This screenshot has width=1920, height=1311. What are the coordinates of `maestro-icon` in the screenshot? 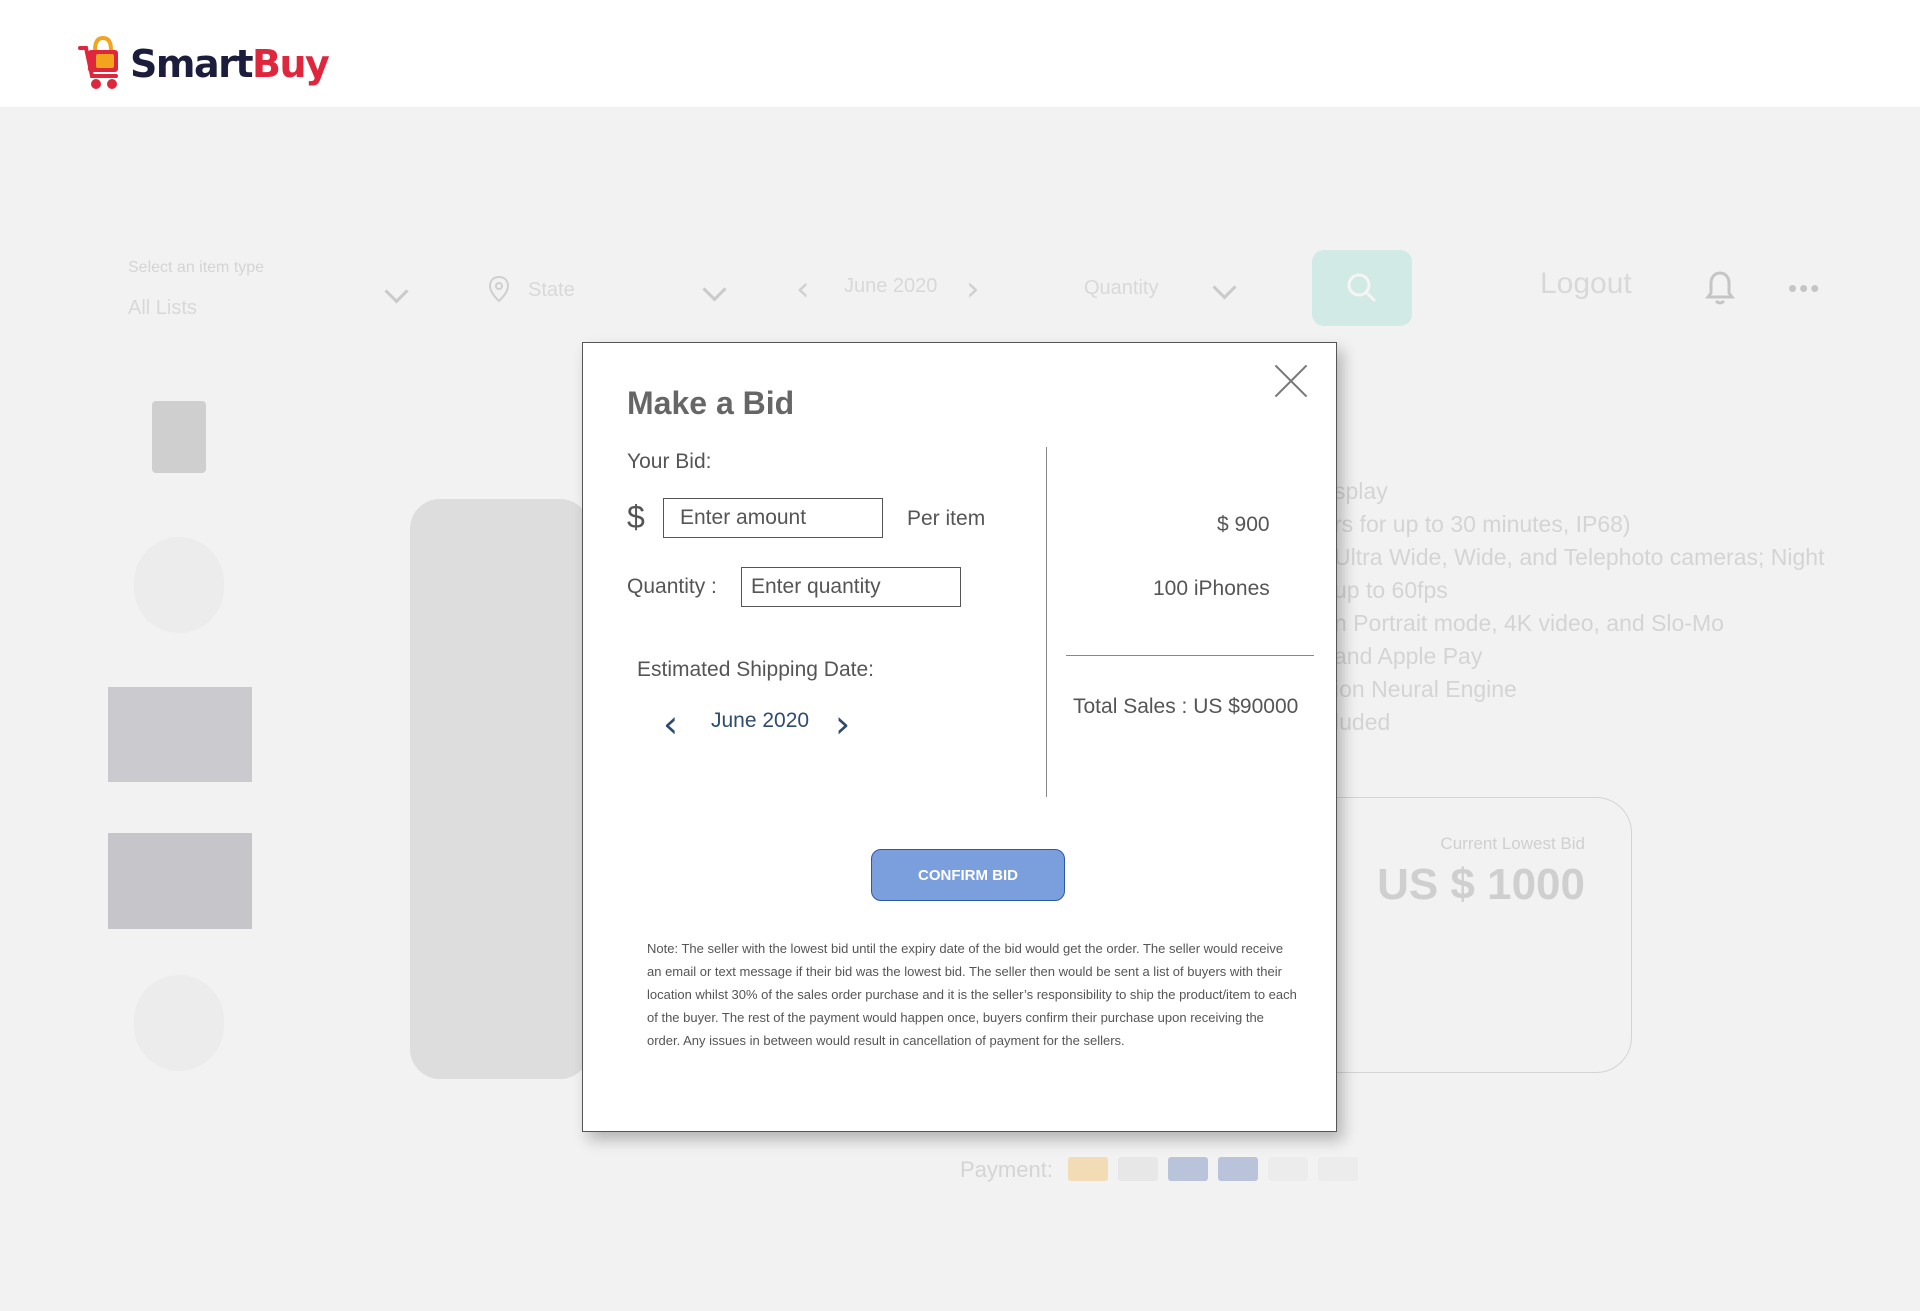 It's located at (1188, 1169).